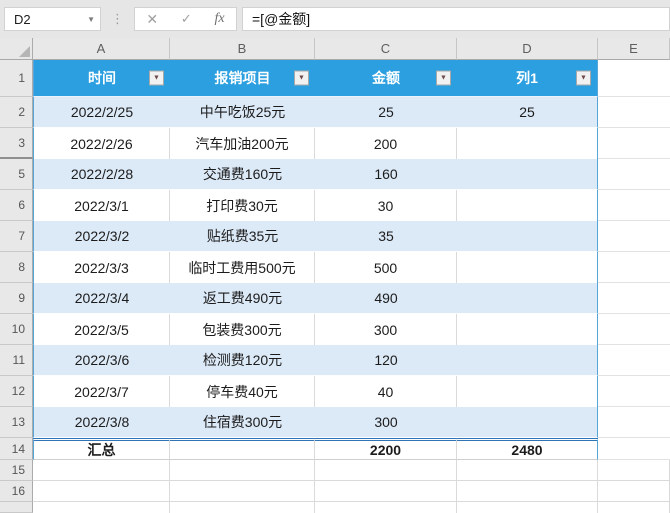  What do you see at coordinates (101, 49) in the screenshot?
I see `column-header-A: A` at bounding box center [101, 49].